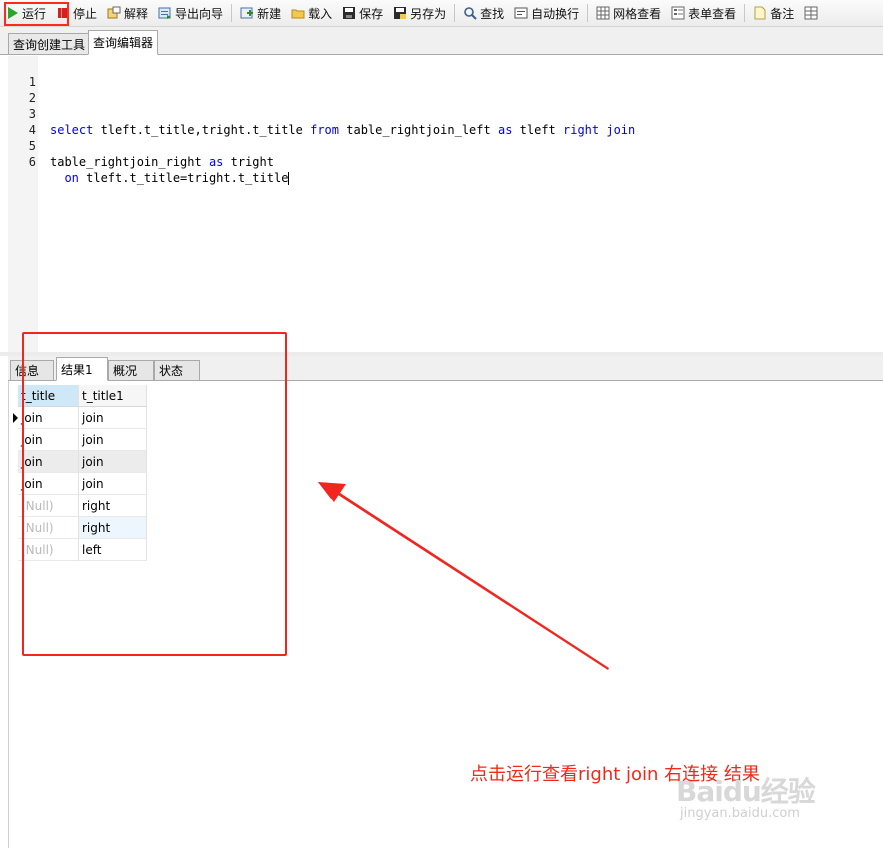 This screenshot has width=883, height=848. I want to click on find-label: 查找, so click(492, 13).